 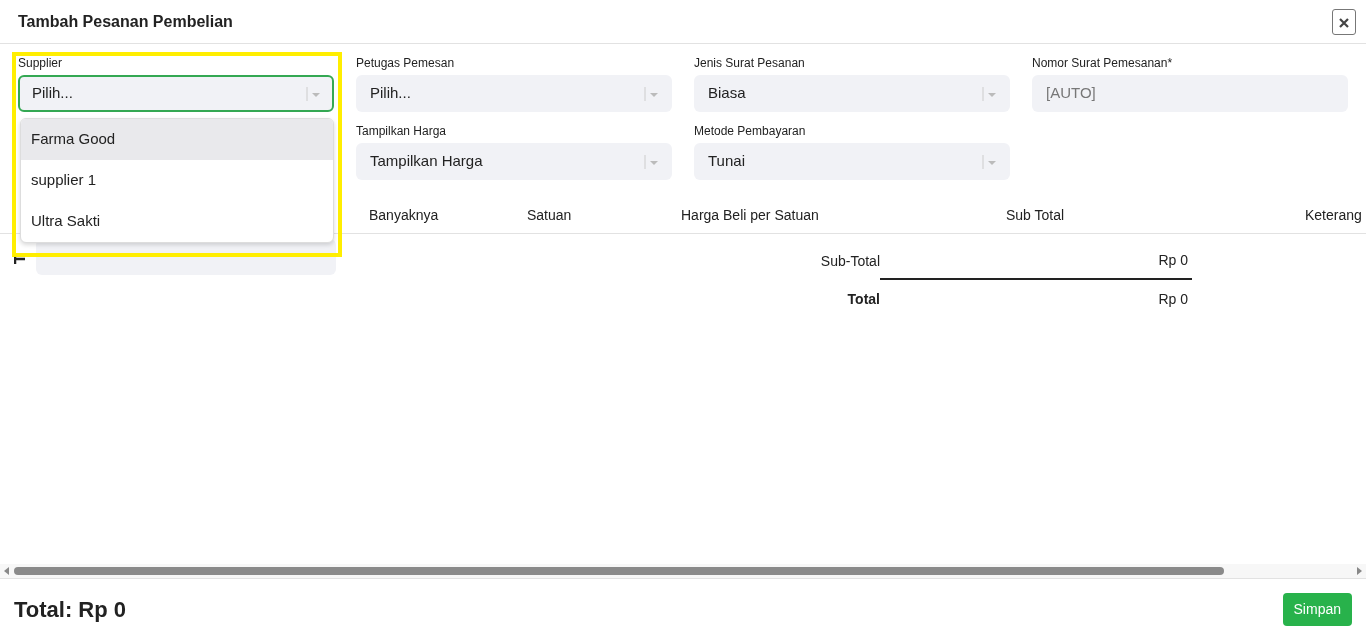 What do you see at coordinates (852, 161) in the screenshot?
I see `select-field: Tunai` at bounding box center [852, 161].